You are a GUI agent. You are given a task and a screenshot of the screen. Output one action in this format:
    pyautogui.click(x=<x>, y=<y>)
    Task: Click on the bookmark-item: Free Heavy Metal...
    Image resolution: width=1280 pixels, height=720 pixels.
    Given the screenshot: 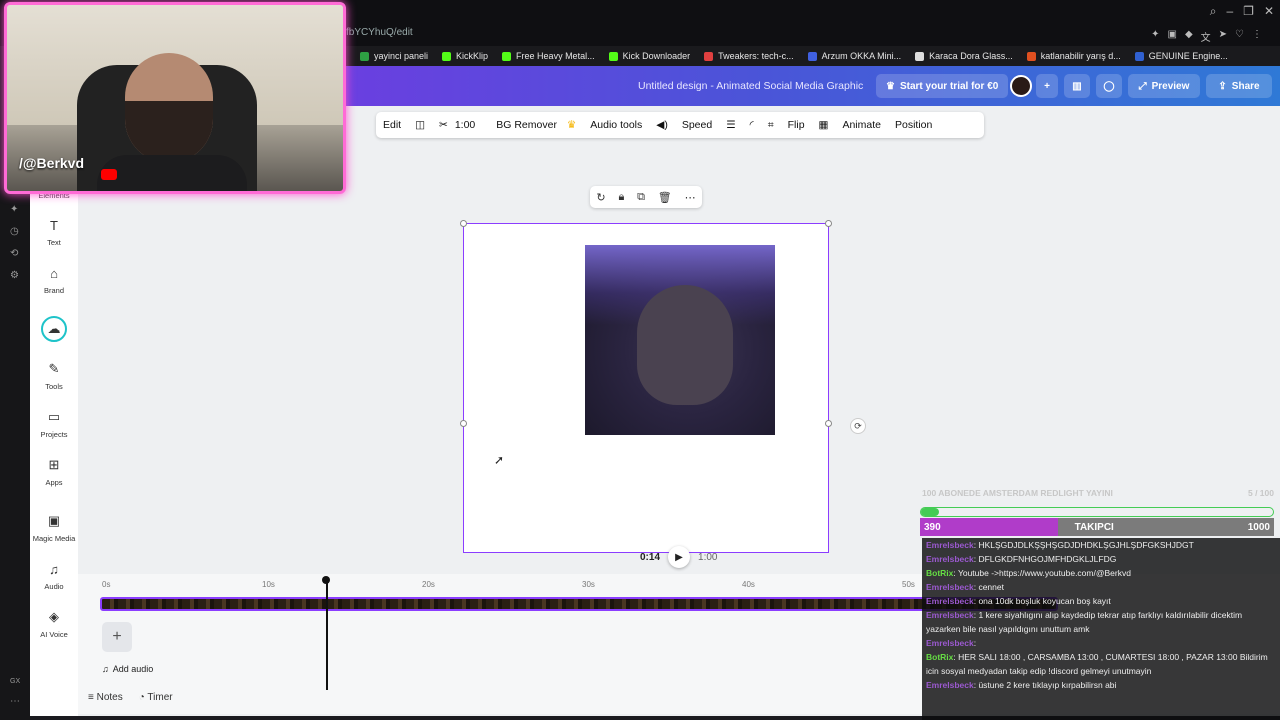 What is the action you would take?
    pyautogui.click(x=548, y=56)
    